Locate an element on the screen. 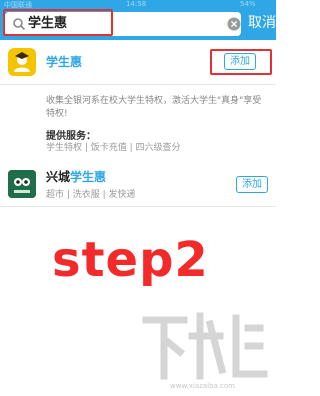  time-label: 14:58 is located at coordinates (136, 4).